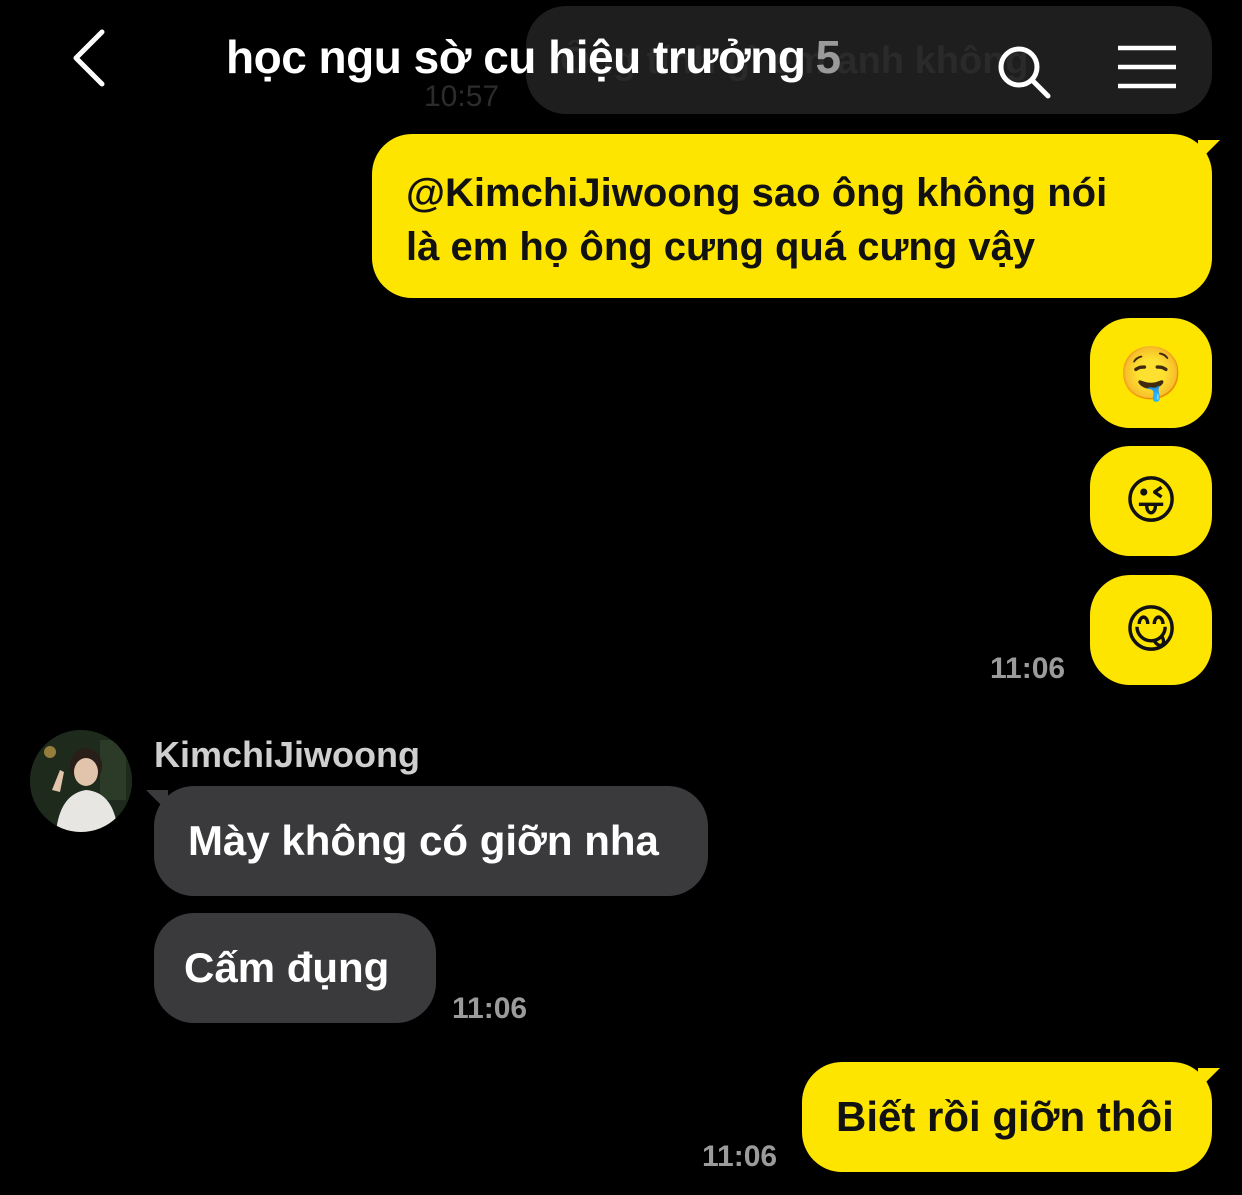 Image resolution: width=1242 pixels, height=1195 pixels. What do you see at coordinates (423, 840) in the screenshot?
I see `message-text: Mày không có giỡn nha` at bounding box center [423, 840].